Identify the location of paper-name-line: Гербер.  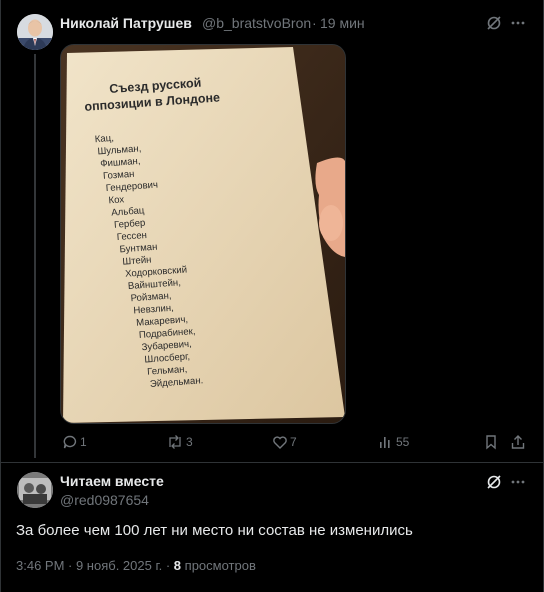
(130, 224).